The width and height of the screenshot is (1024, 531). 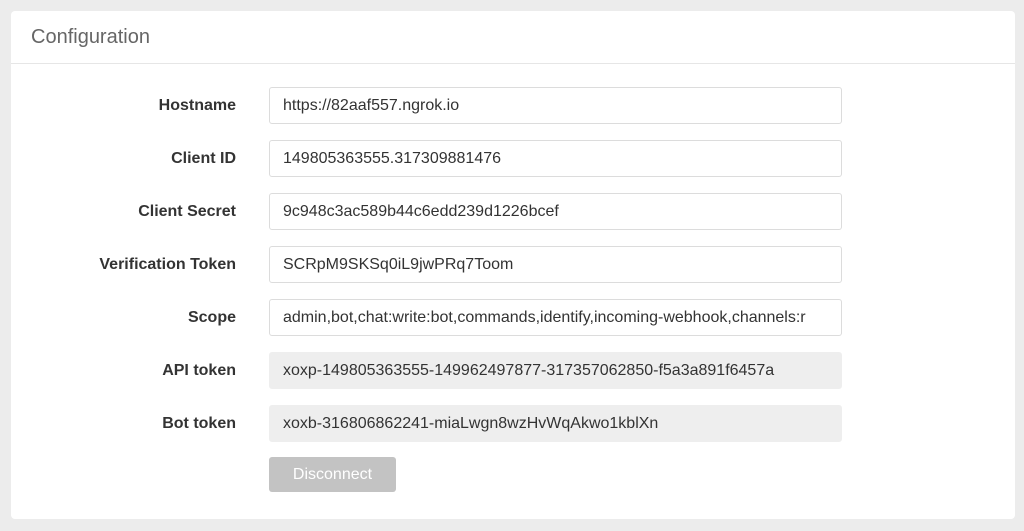 I want to click on hostname-row: Hostname, so click(x=513, y=105).